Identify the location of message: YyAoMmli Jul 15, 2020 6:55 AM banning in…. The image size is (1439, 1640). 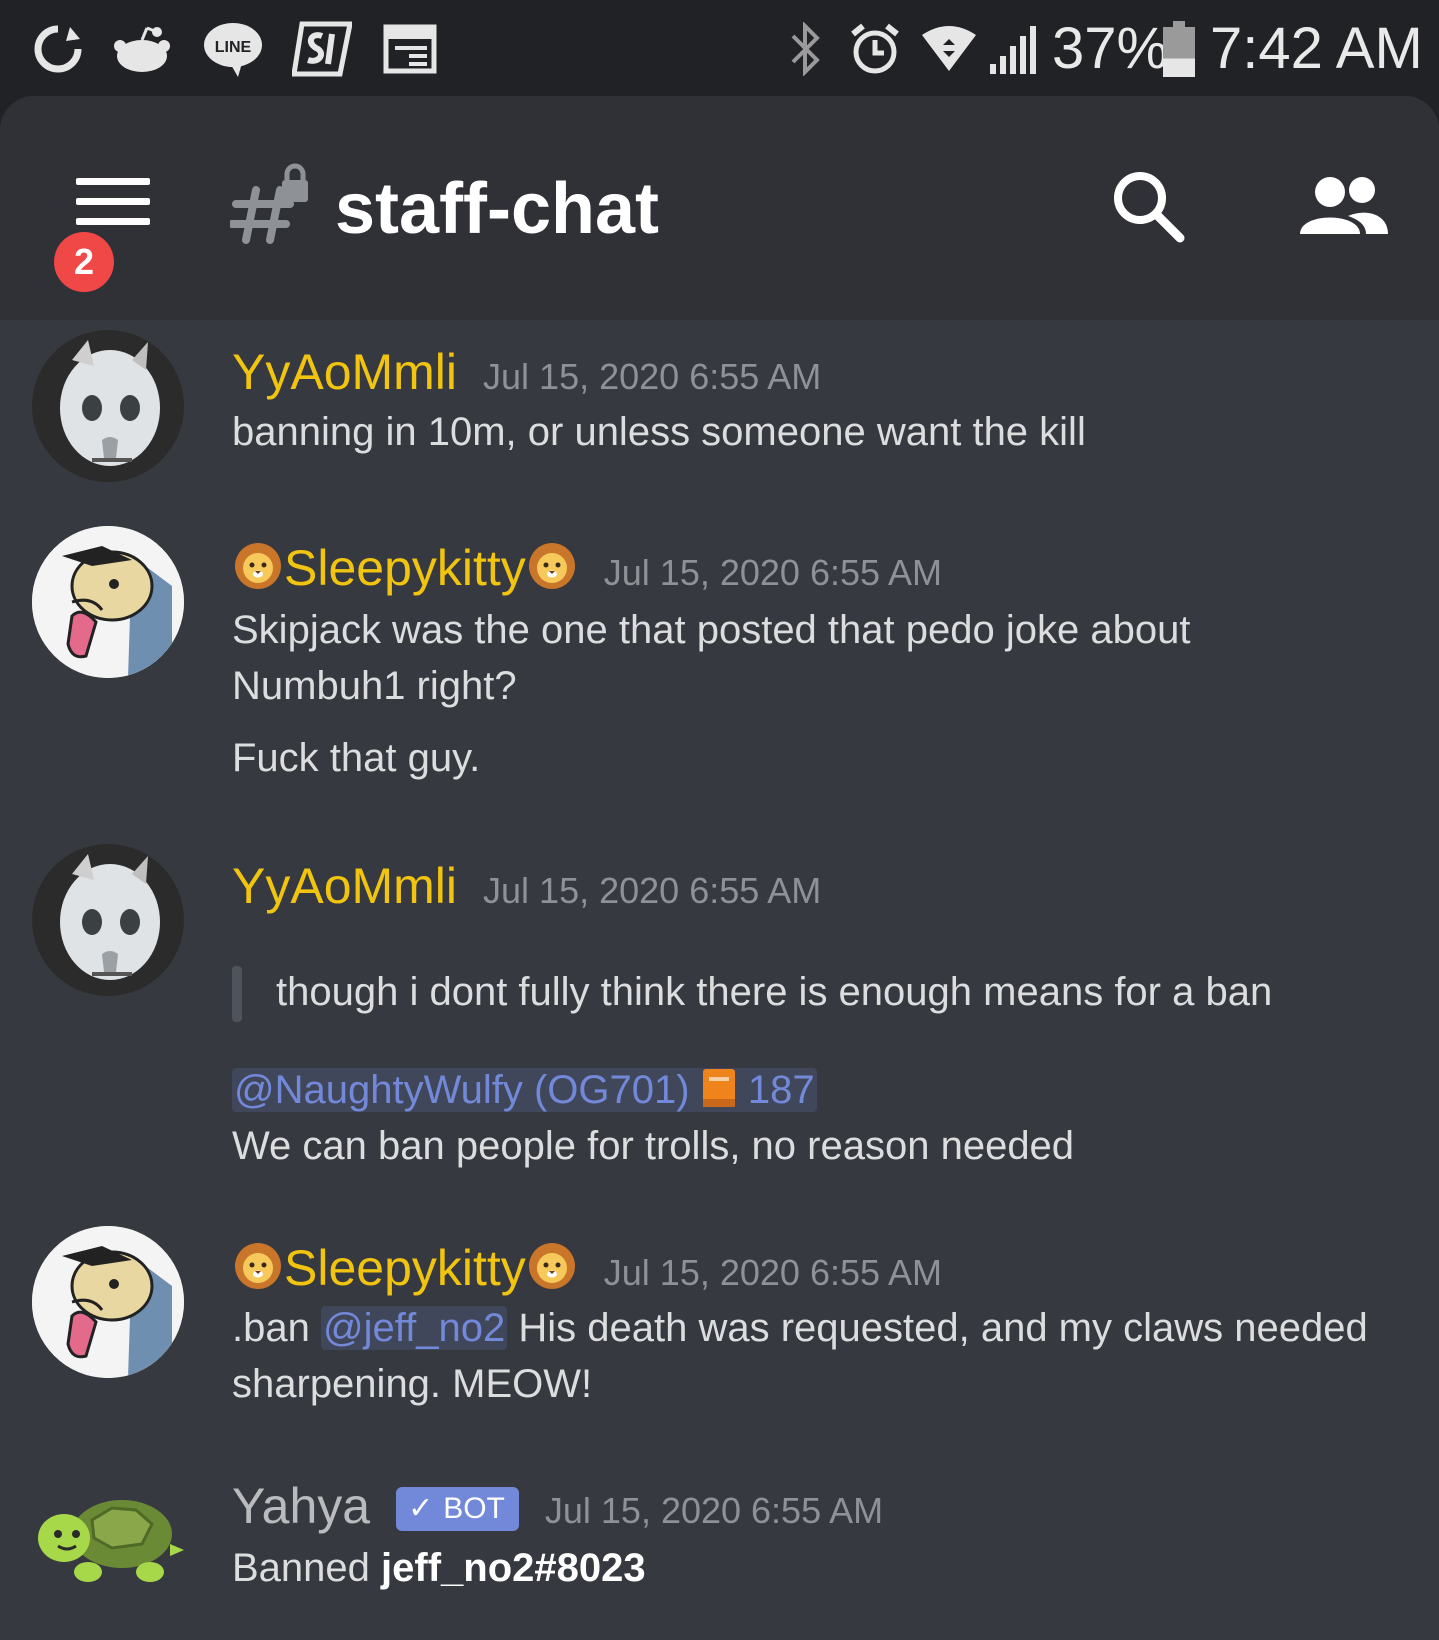
(719, 415).